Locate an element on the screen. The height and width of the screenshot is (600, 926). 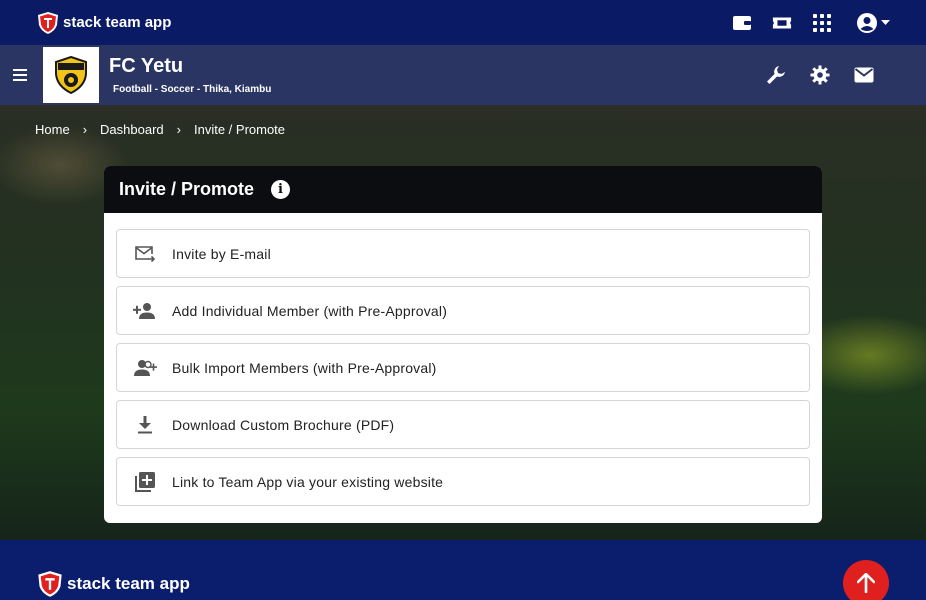
top-nav-bar: stack team app is located at coordinates (463, 22).